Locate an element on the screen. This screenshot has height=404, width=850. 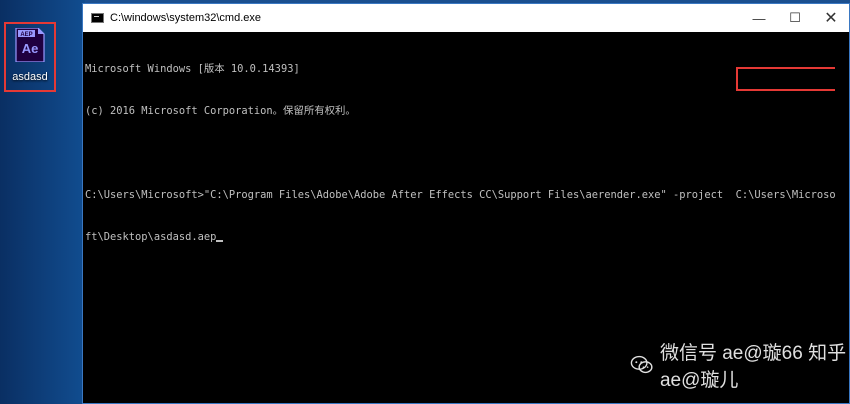
console-line: Microsoft Windows [版本 10.0.14393] is located at coordinates (192, 69).